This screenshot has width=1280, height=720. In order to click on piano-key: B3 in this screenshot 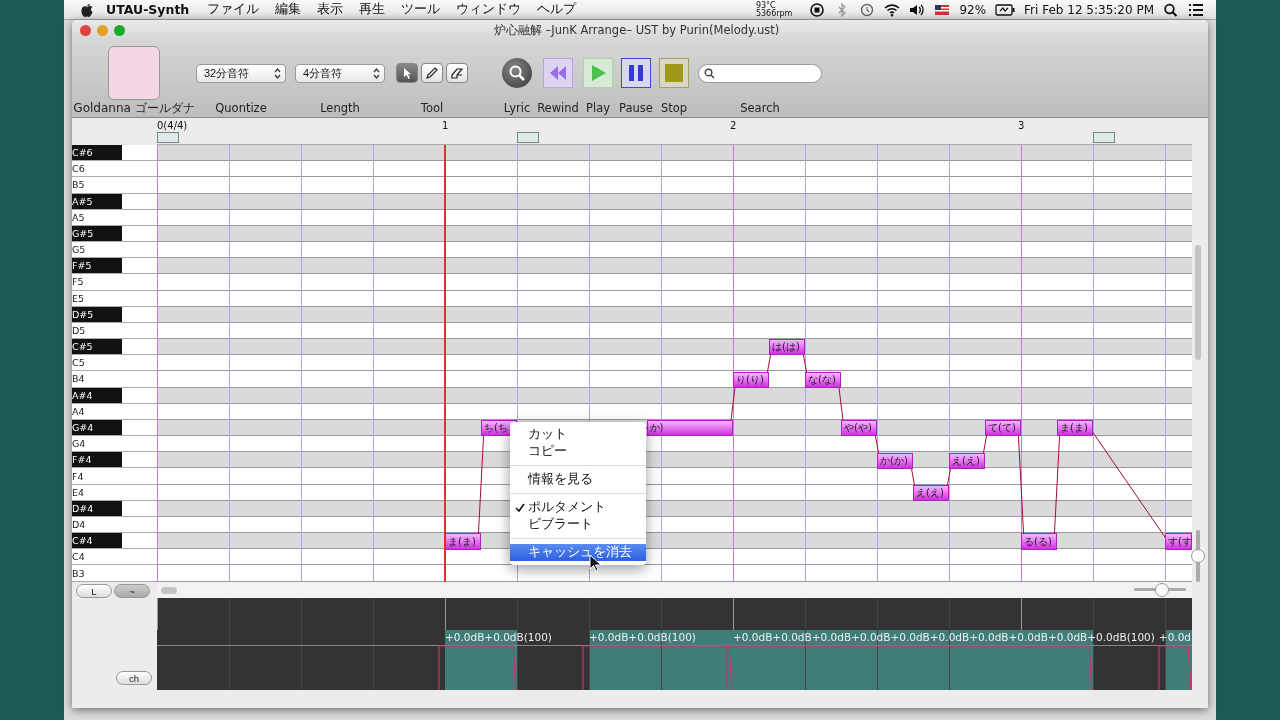, I will do `click(78, 573)`.